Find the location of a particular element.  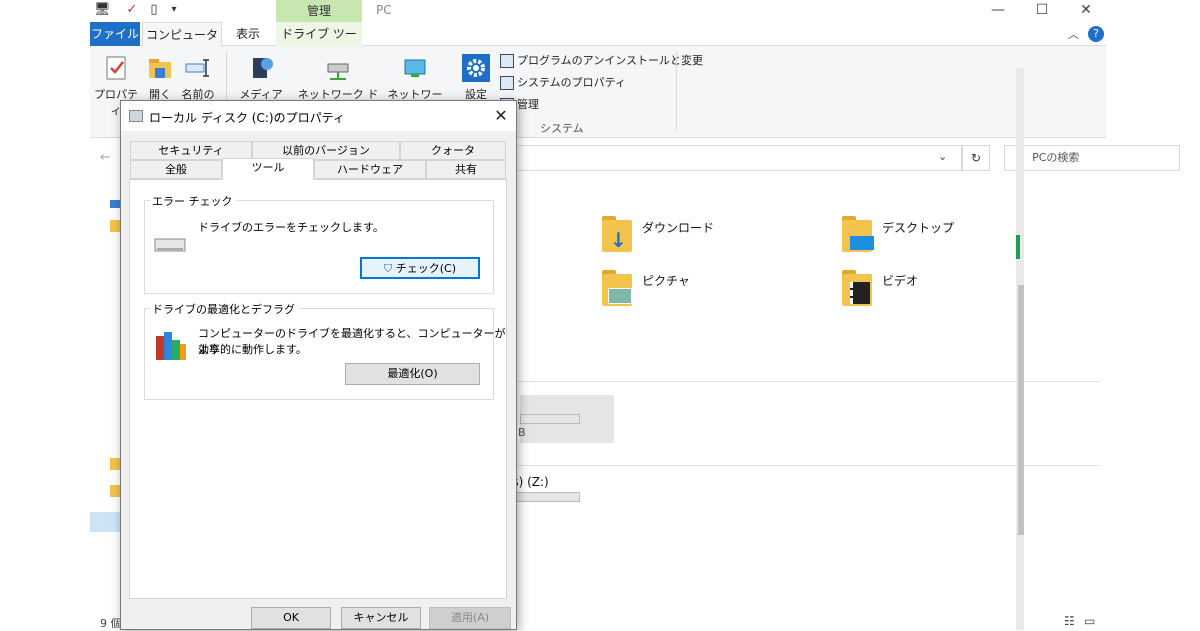

large-icons-view-icon: ▭ is located at coordinates (1089, 621).